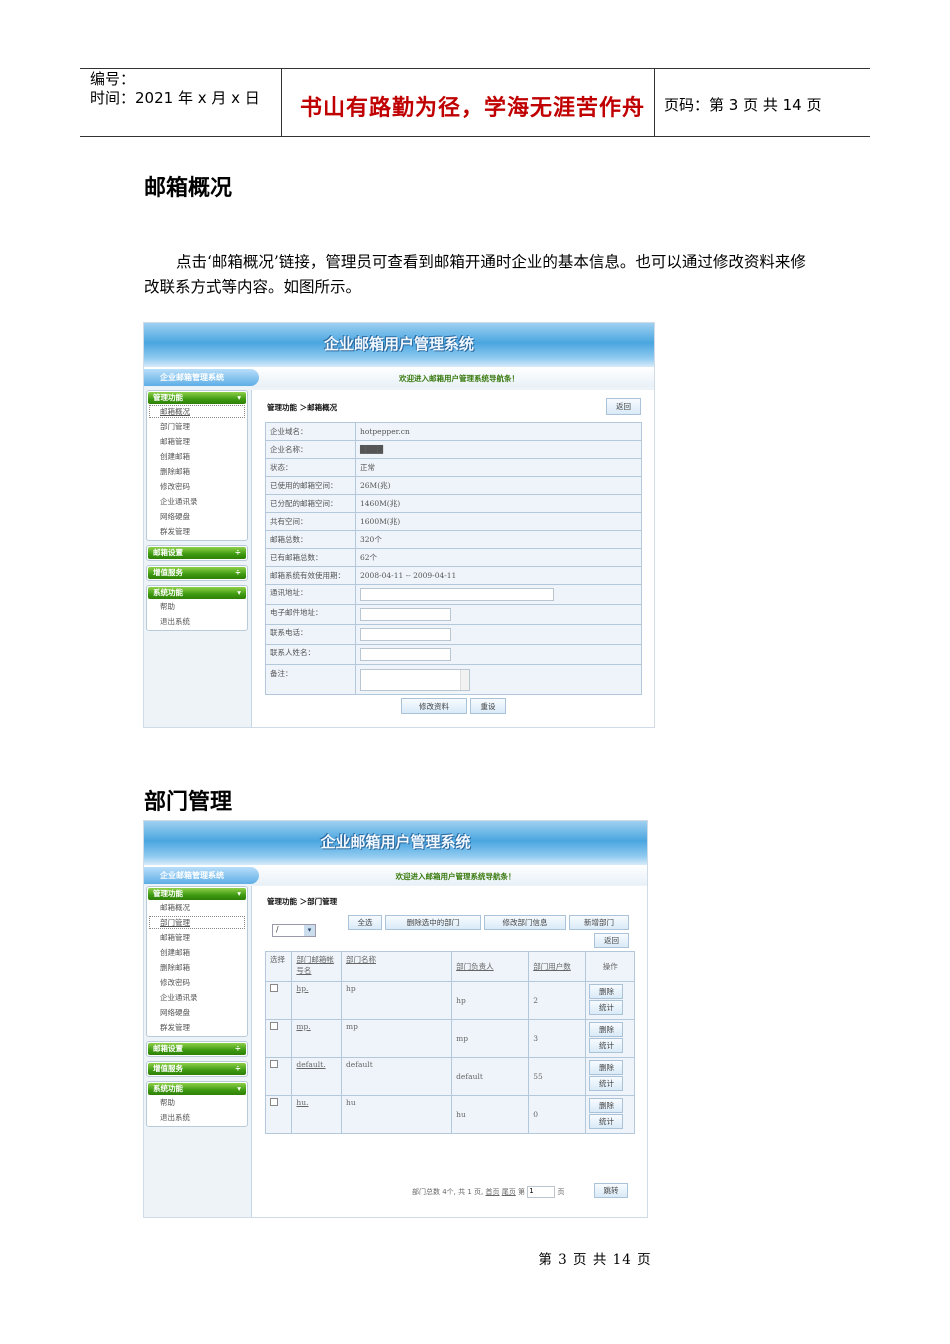 This screenshot has height=1344, width=950. Describe the element at coordinates (316, 1038) in the screenshot. I see `account-cell: mp.` at that location.